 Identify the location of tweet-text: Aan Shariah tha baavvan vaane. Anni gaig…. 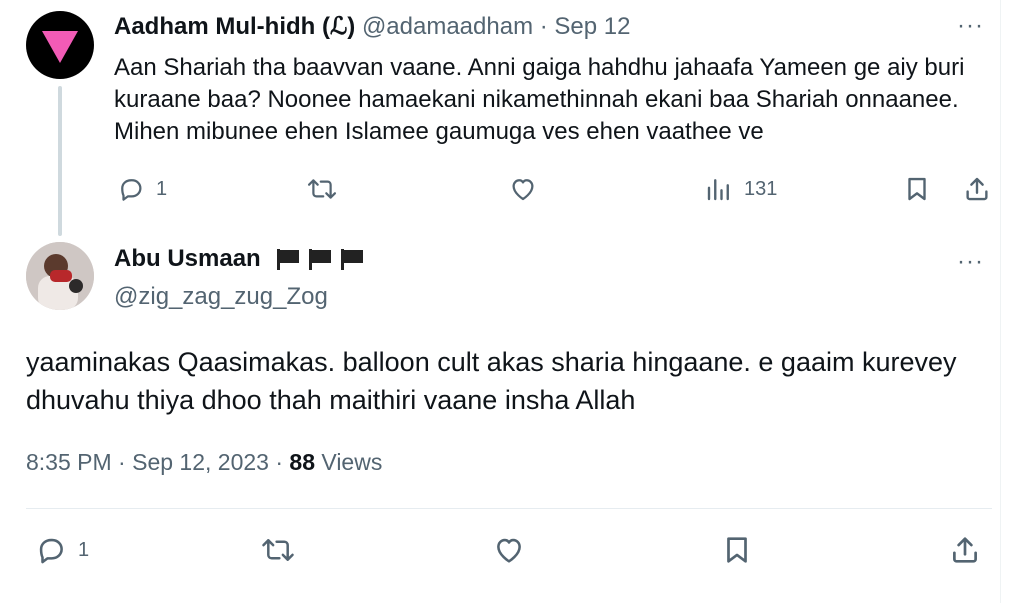
(539, 99).